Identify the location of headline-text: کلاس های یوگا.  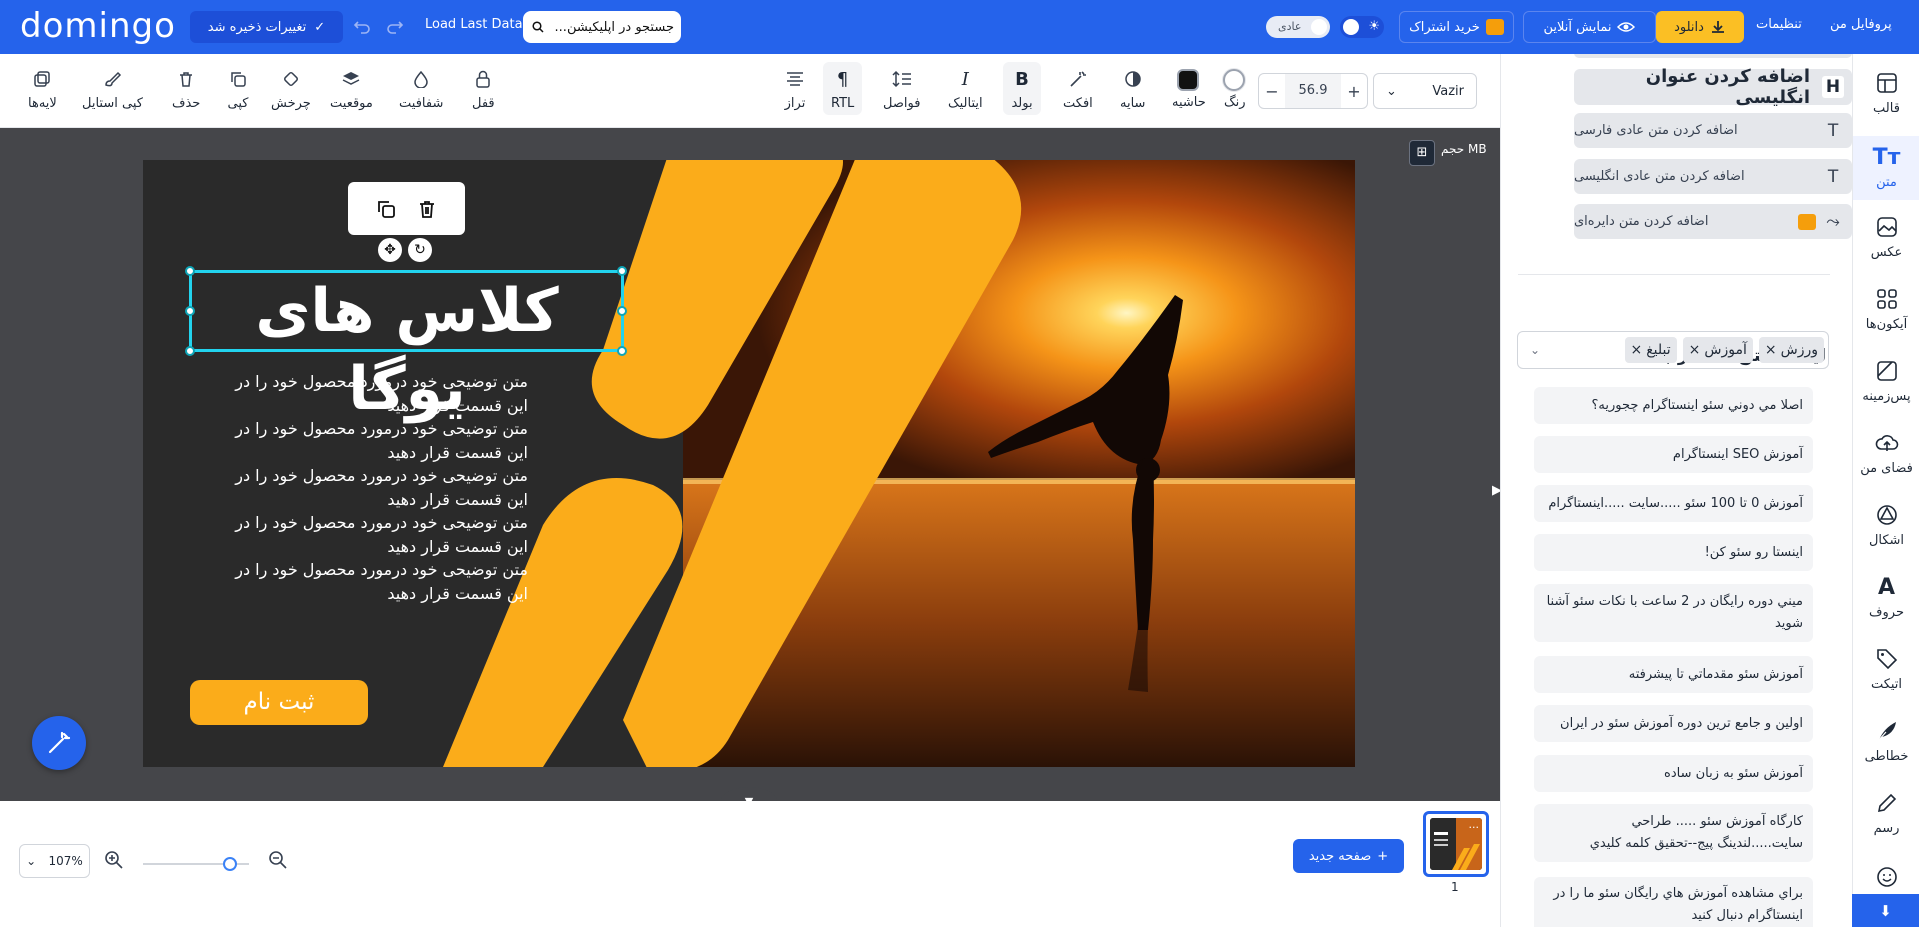
(407, 348).